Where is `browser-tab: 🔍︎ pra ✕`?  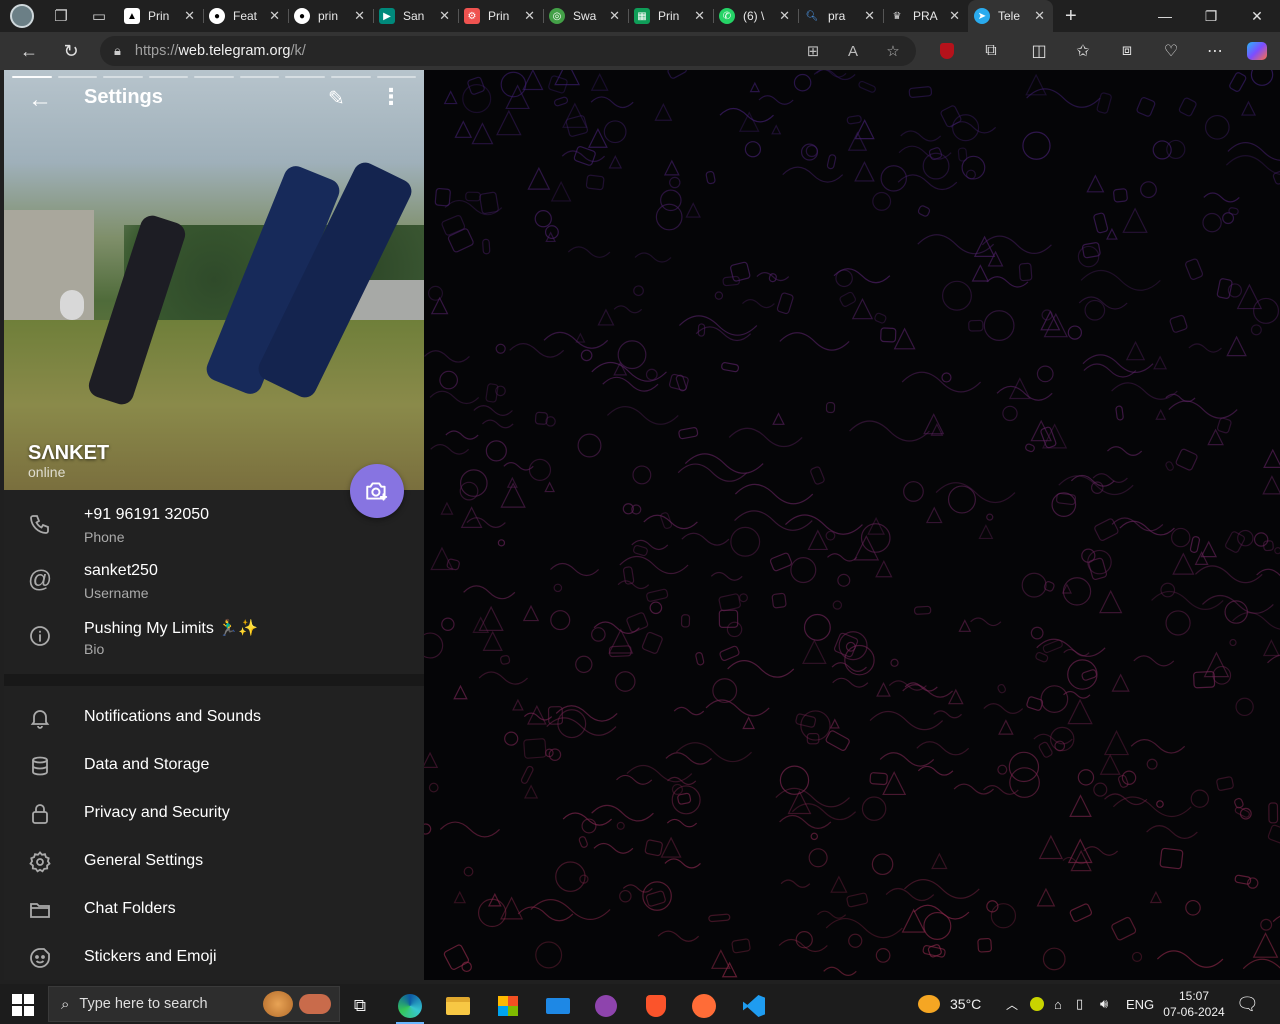
browser-tab: 🔍︎ pra ✕ is located at coordinates (840, 16).